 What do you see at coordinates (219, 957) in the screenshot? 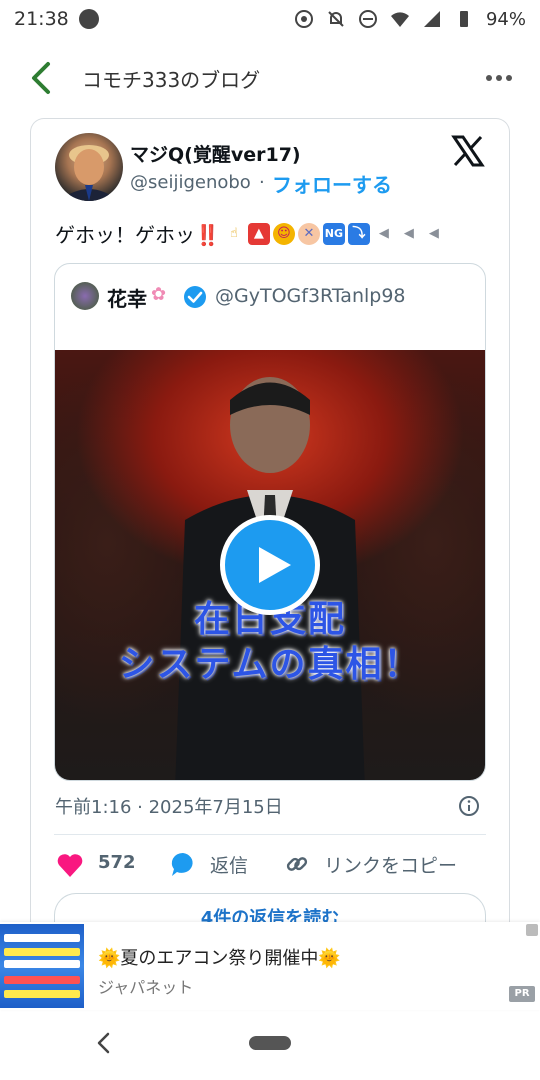
I see `ad-title: 🌞夏のエアコン祭り開催中🌞` at bounding box center [219, 957].